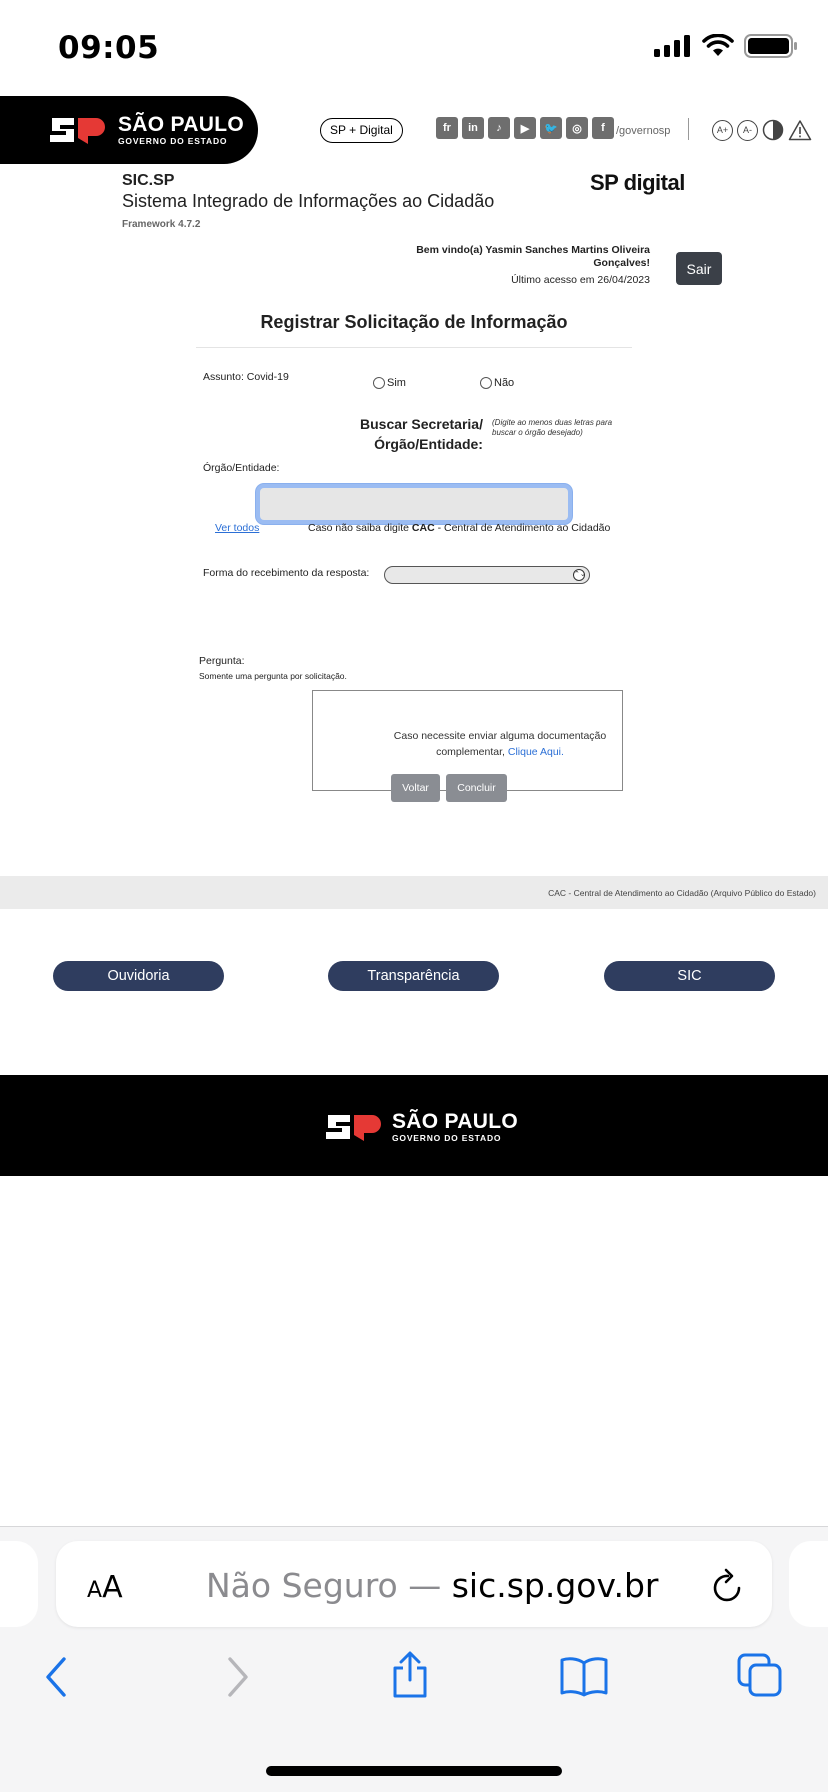 This screenshot has width=828, height=1792. Describe the element at coordinates (473, 128) in the screenshot. I see `linkedin-icon: in` at that location.